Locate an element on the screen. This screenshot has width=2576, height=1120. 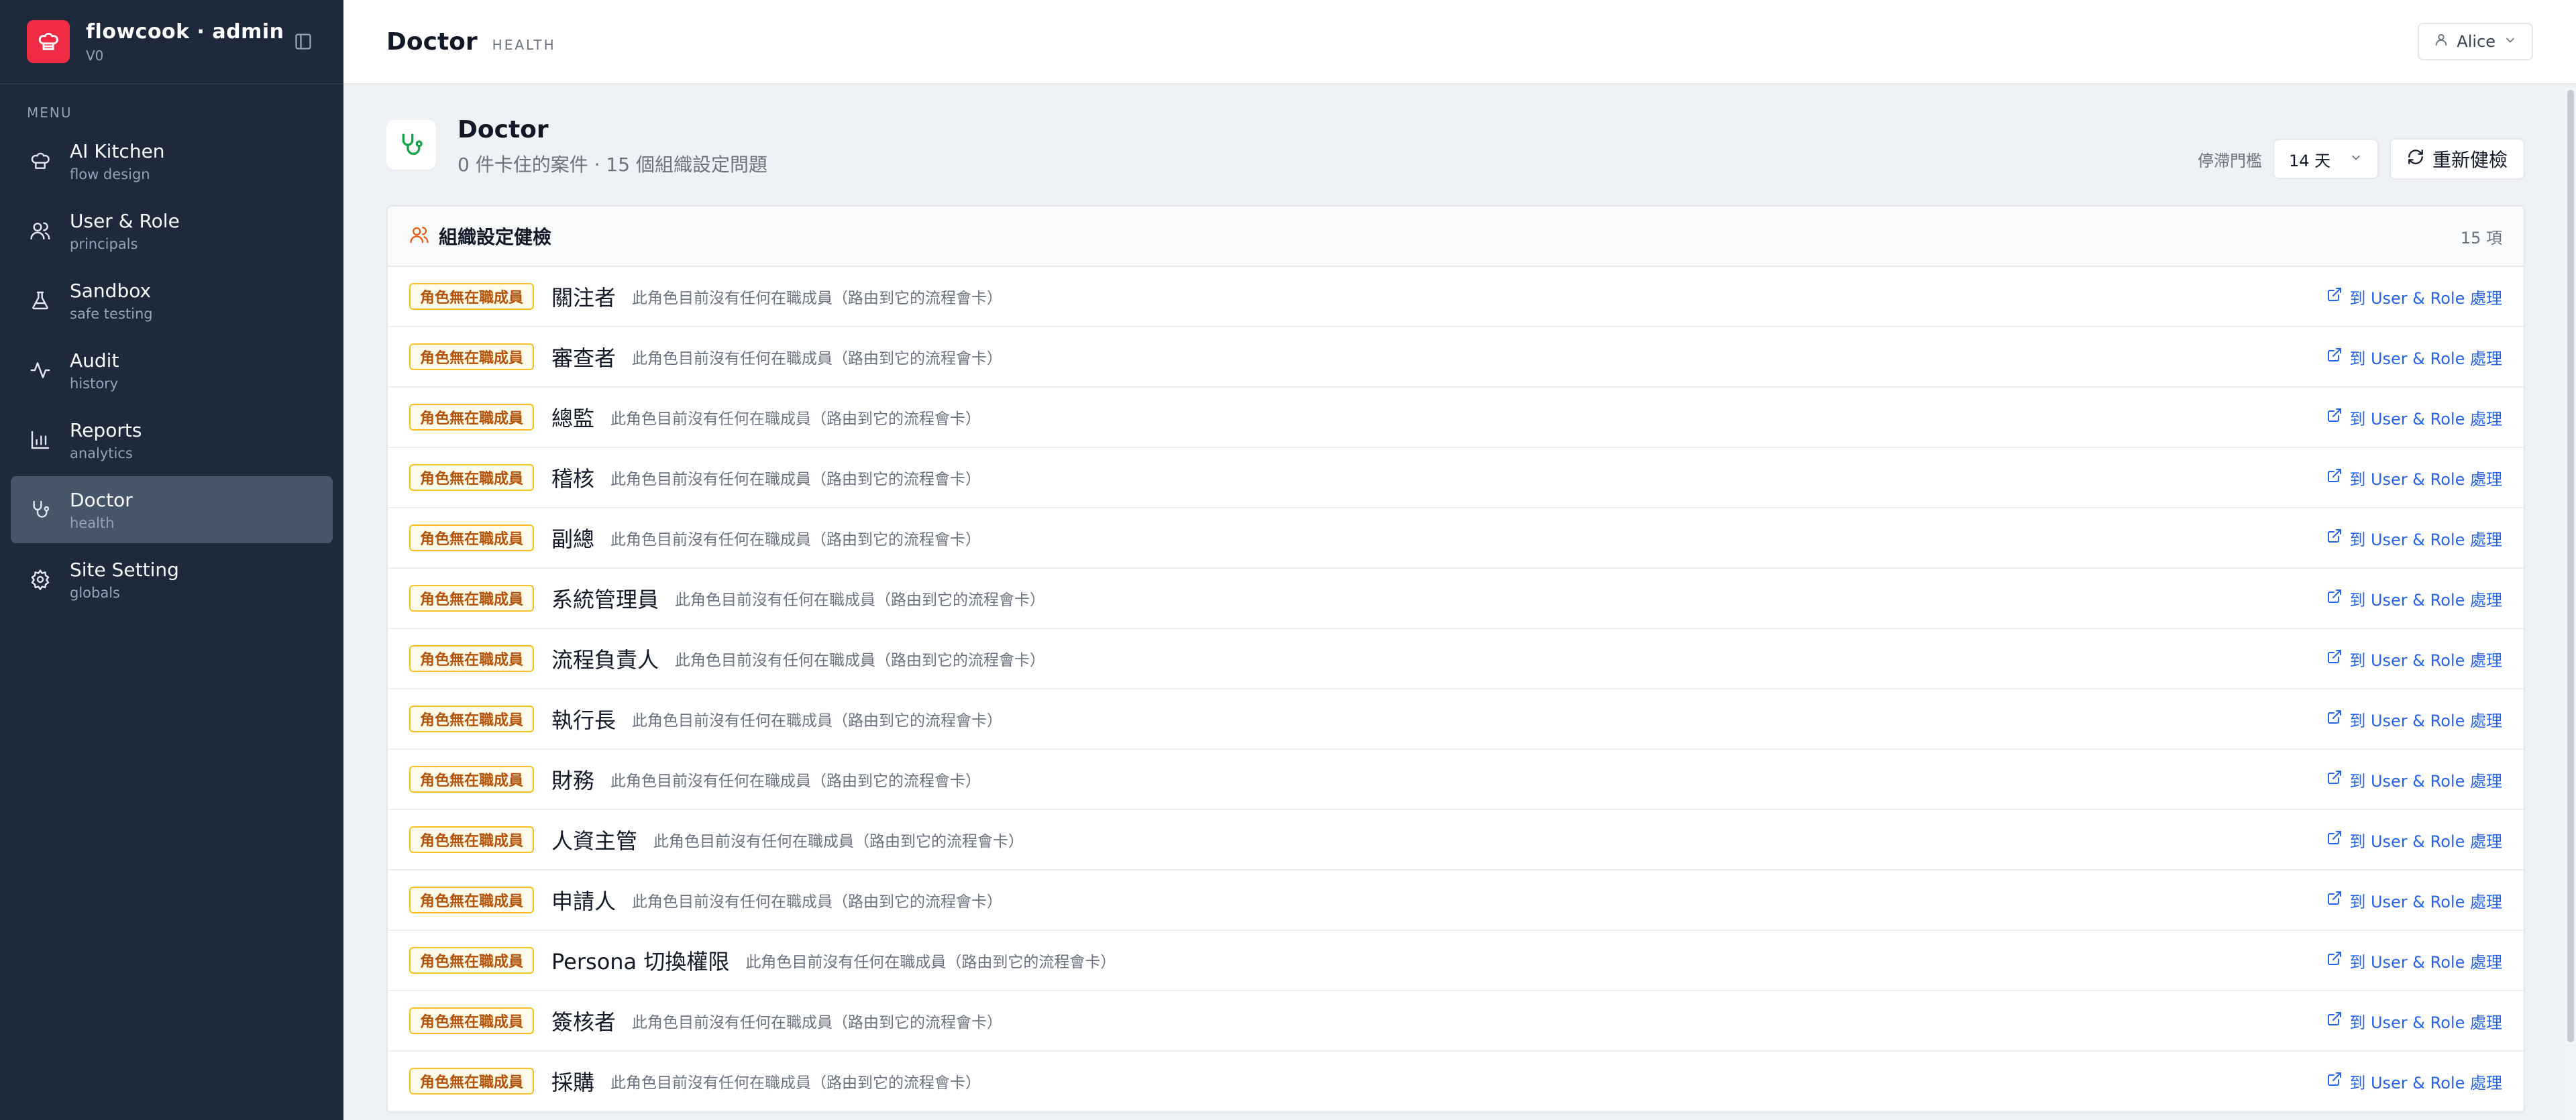
section-summary: 0 件卡住的案件 · 15 個組織設定問題 is located at coordinates (612, 164).